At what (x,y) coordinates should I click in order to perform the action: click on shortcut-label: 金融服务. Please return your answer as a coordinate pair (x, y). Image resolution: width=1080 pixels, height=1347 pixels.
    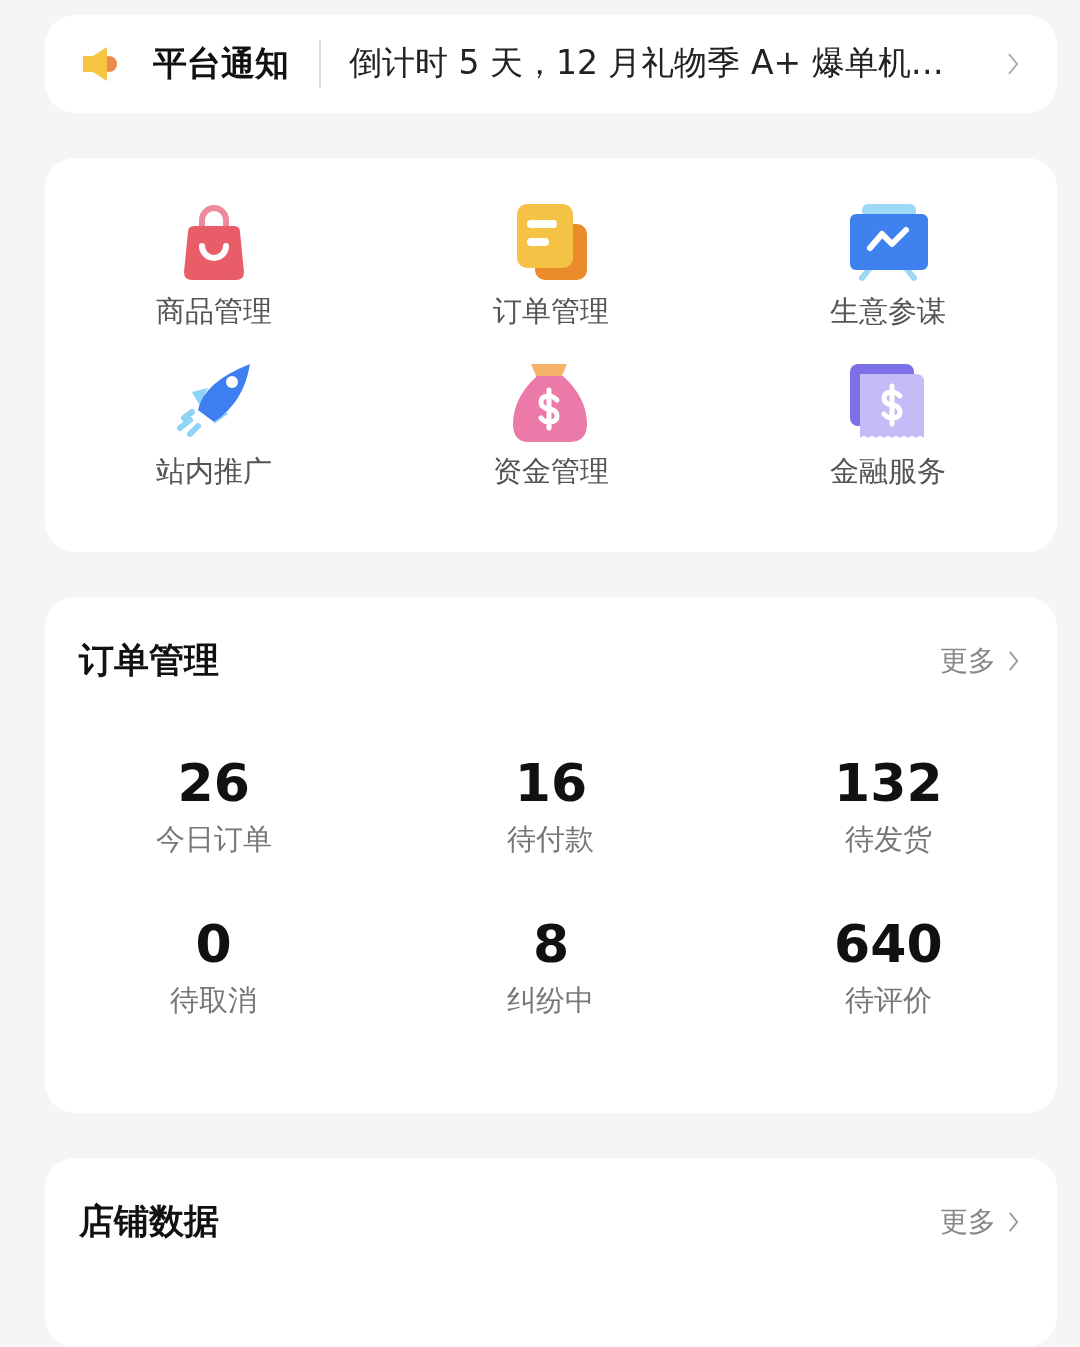
    Looking at the image, I should click on (888, 471).